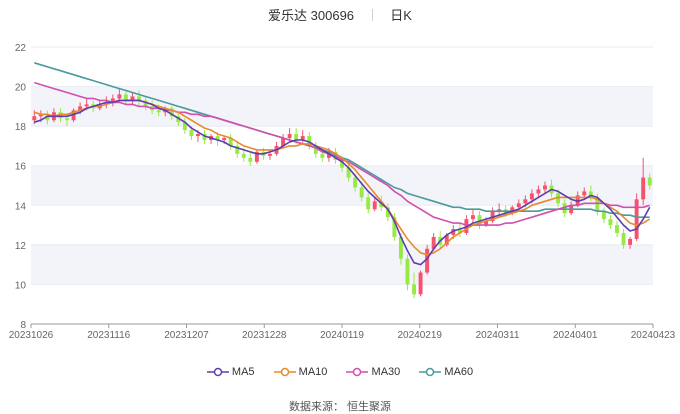 The width and height of the screenshot is (680, 414). I want to click on legend-label-ma60: MA60, so click(459, 372).